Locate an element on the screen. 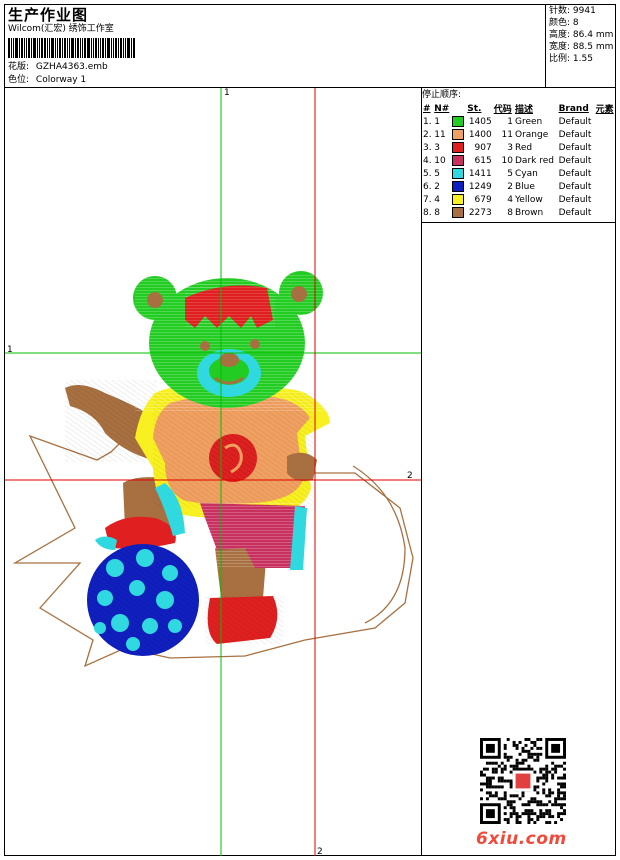  row-code: 2 is located at coordinates (510, 186).